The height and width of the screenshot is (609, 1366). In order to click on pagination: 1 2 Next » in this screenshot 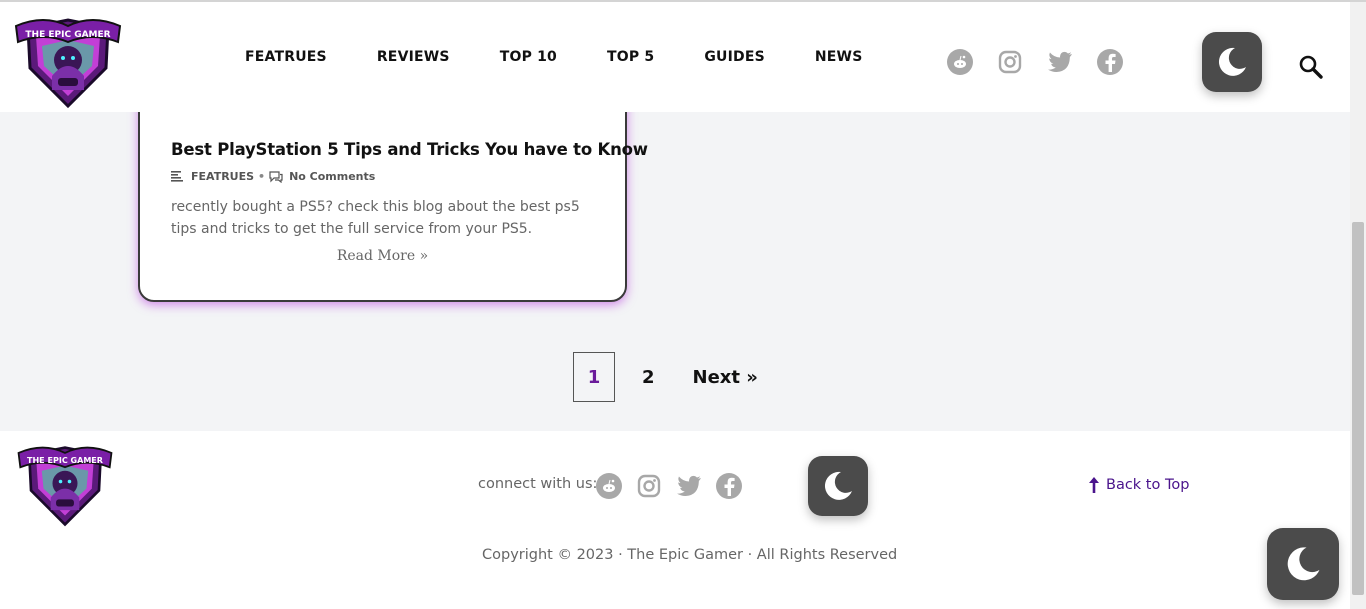, I will do `click(665, 377)`.